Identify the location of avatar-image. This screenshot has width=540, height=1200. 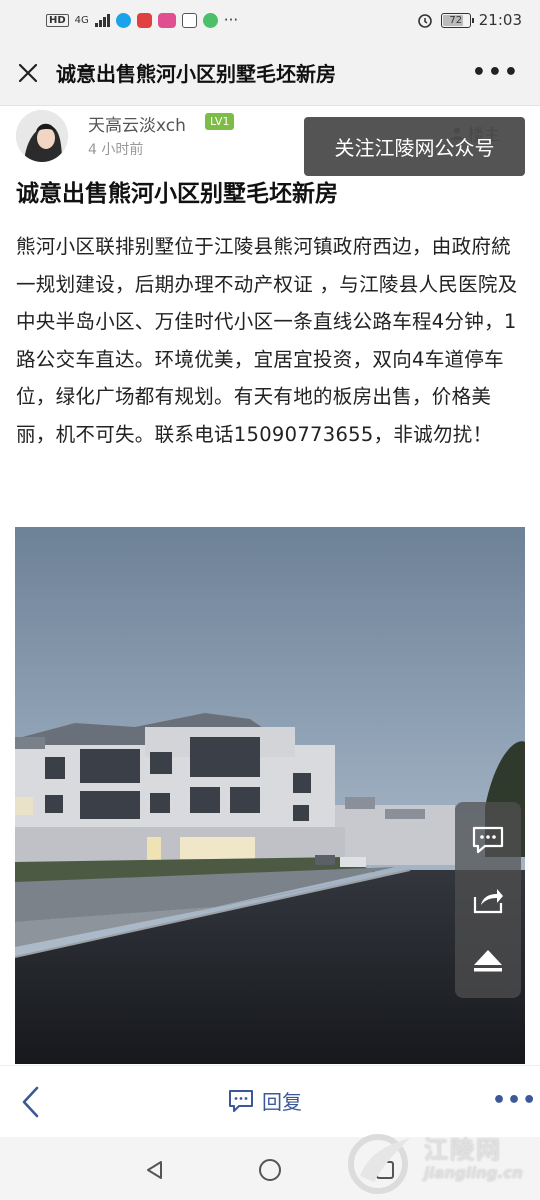
(42, 136).